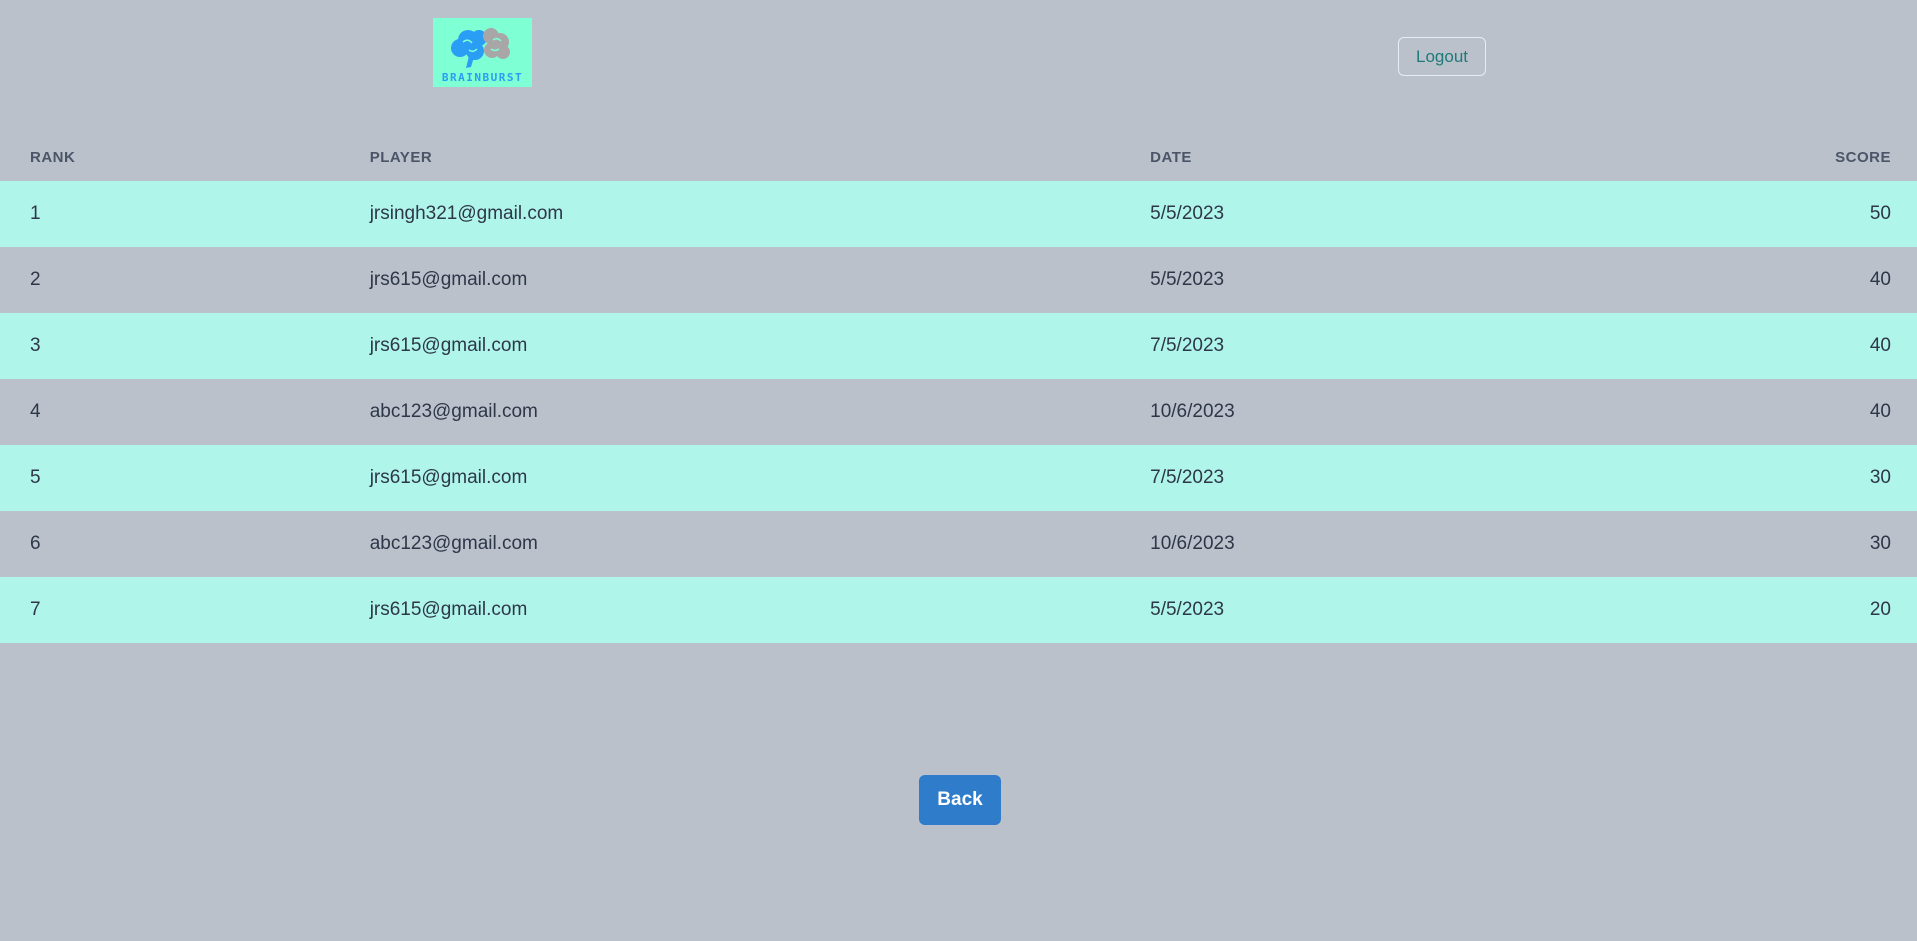 The image size is (1917, 941). I want to click on rank-cell: 3, so click(185, 346).